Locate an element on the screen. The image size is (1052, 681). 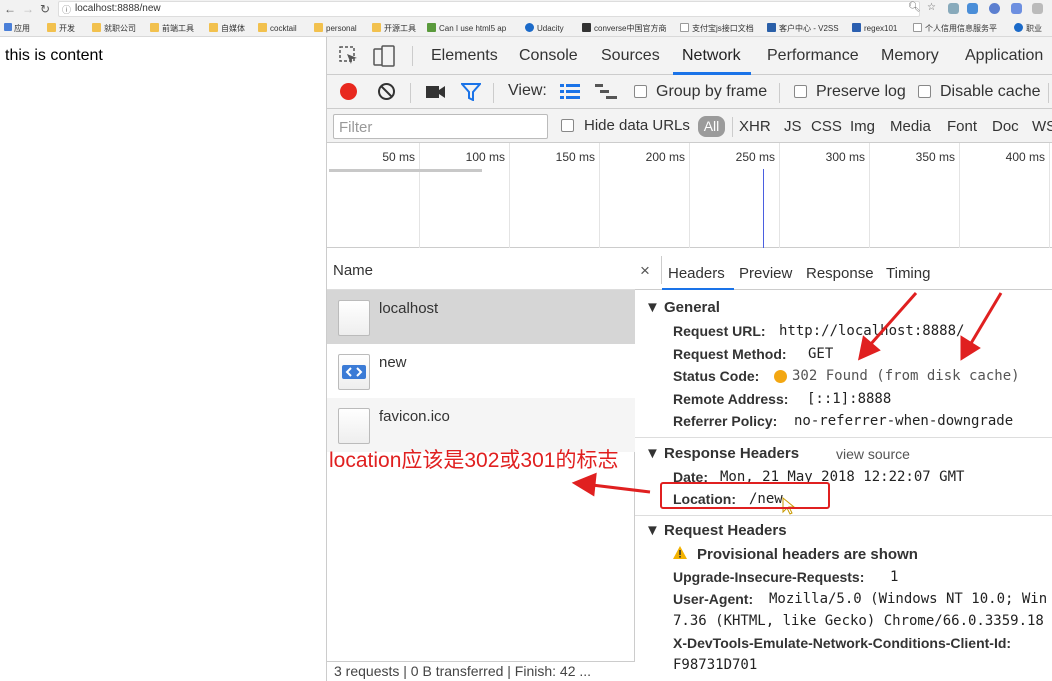
annotation-arrows is located at coordinates (787, 403).